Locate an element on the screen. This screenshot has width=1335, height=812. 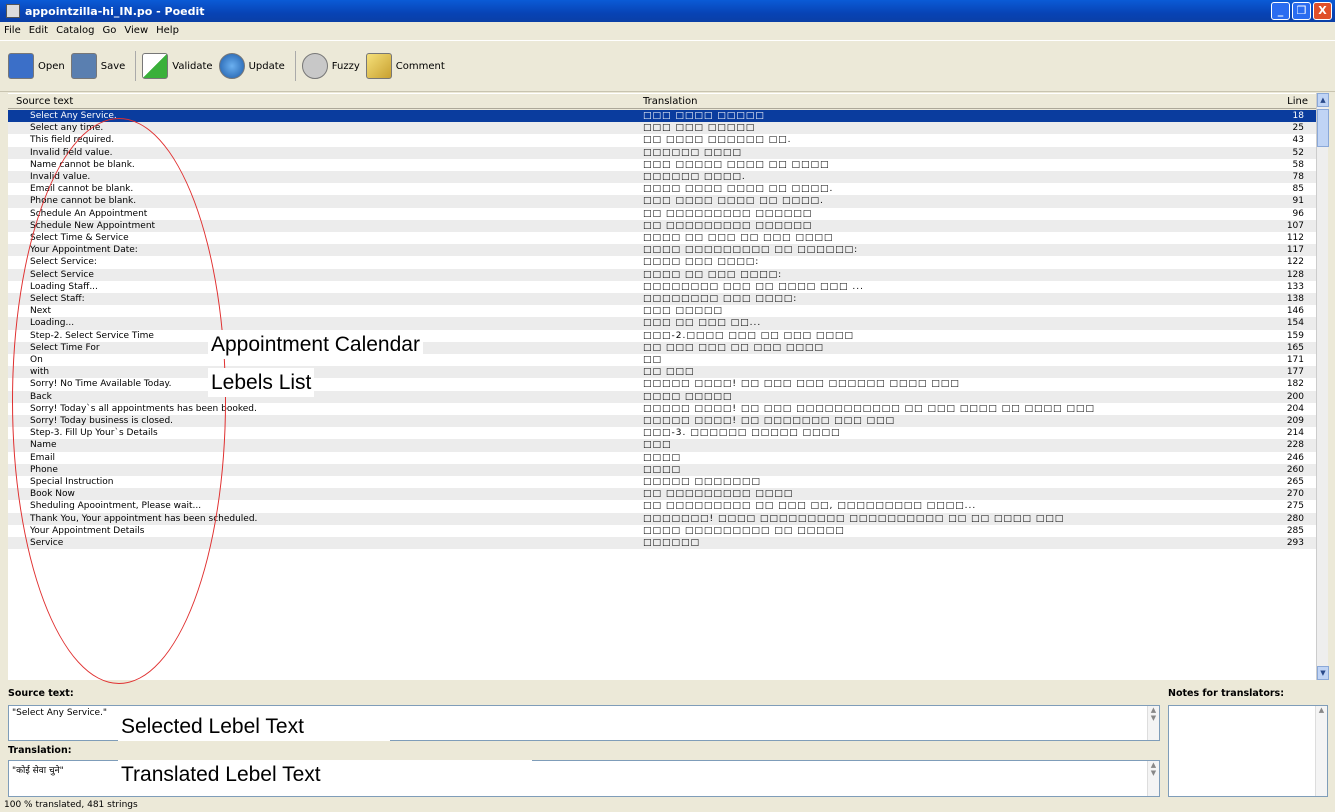
open-button: Open is located at coordinates (36, 66).